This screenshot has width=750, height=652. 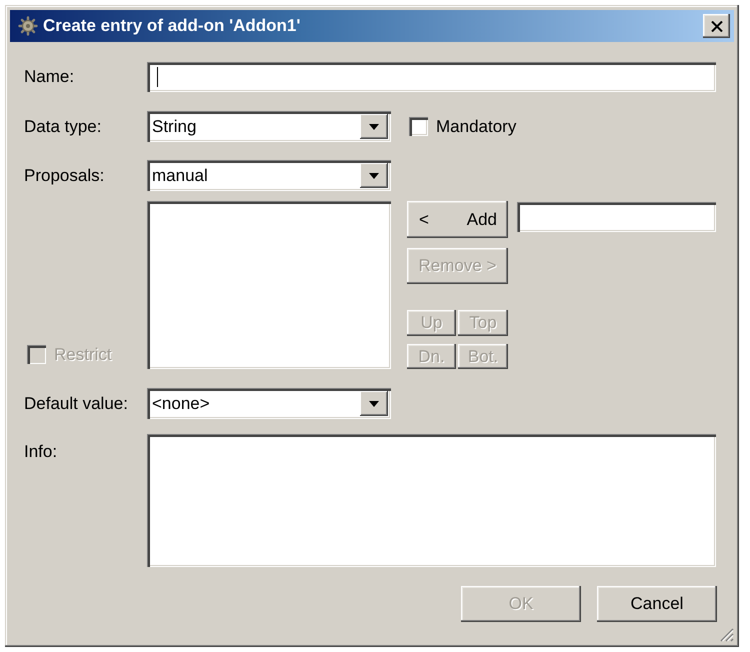 What do you see at coordinates (63, 127) in the screenshot?
I see `field-label: Data type:` at bounding box center [63, 127].